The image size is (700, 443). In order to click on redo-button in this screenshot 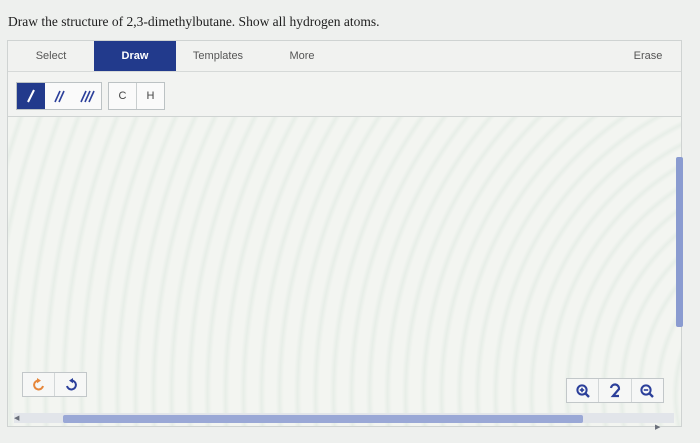, I will do `click(70, 384)`.